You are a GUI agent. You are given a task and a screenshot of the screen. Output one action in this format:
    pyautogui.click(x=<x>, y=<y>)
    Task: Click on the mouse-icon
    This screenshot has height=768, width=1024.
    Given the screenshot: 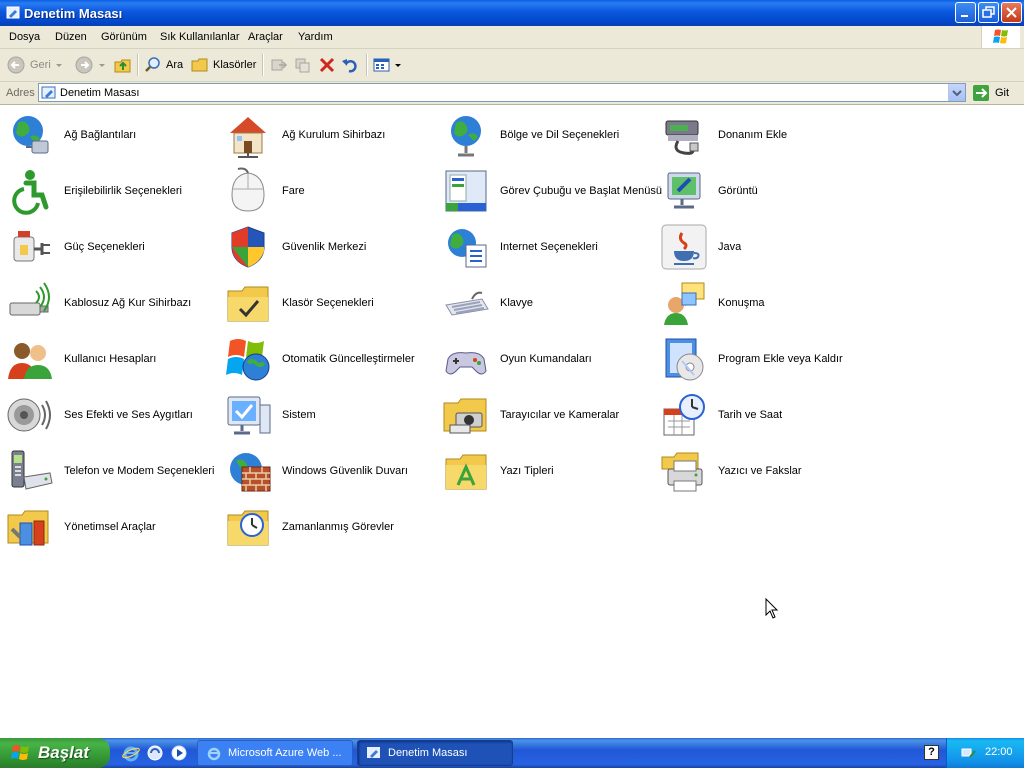 What is the action you would take?
    pyautogui.click(x=248, y=189)
    